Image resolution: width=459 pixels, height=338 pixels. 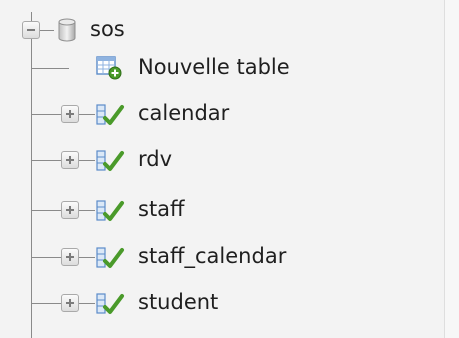 I want to click on tree-row-new-table: Nouvelle table, so click(x=222, y=68).